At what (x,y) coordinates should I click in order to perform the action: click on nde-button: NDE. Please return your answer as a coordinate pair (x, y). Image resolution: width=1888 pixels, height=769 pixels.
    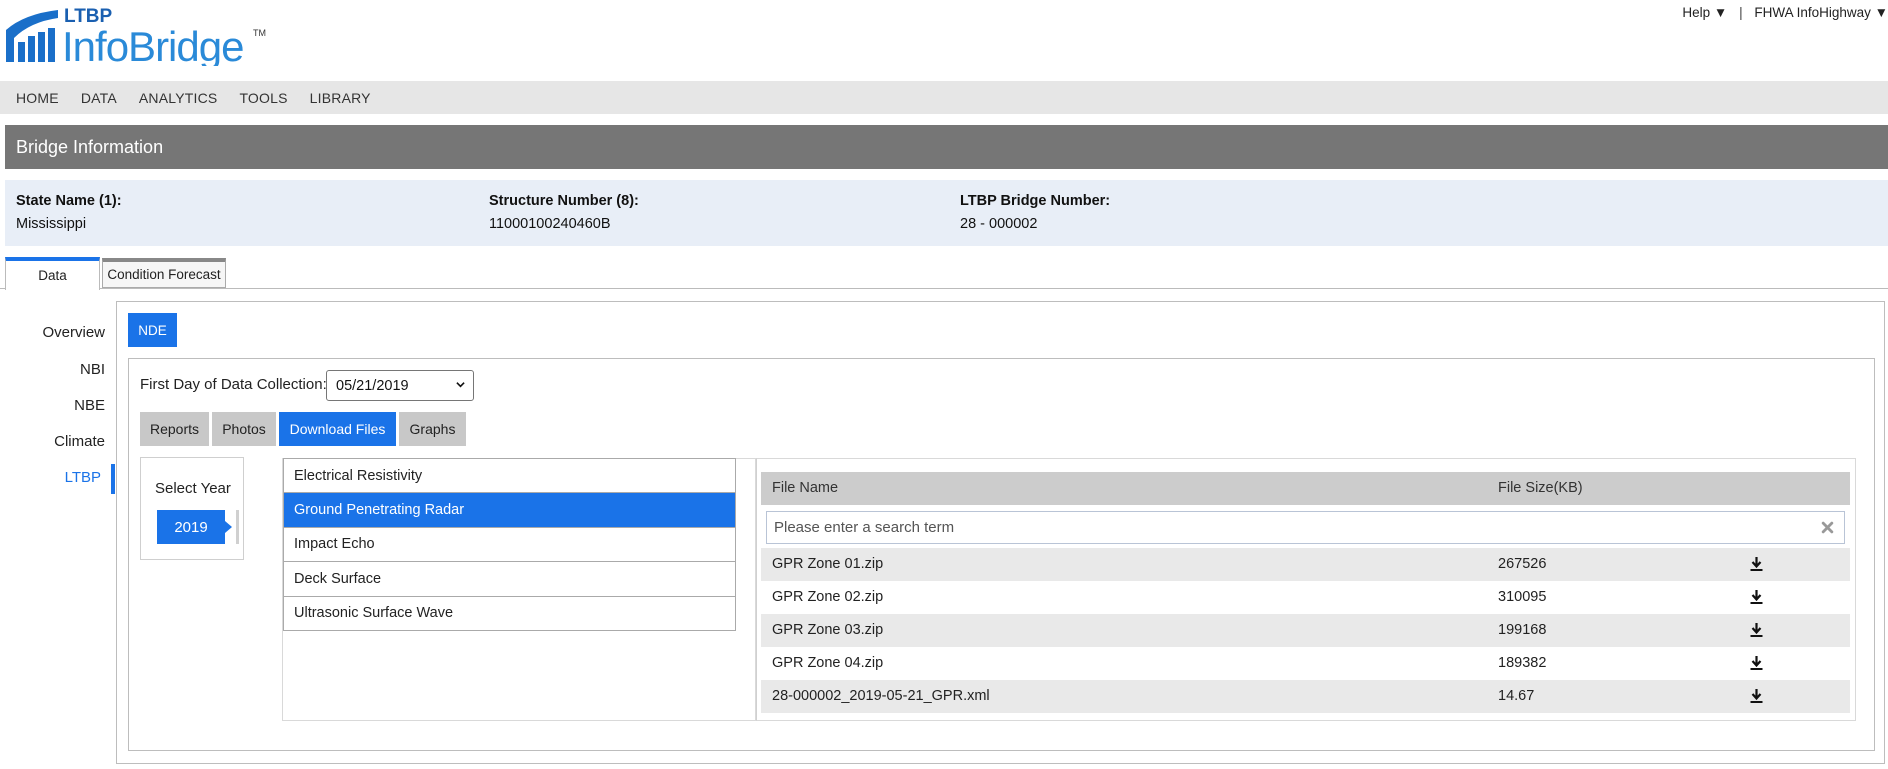
    Looking at the image, I should click on (152, 330).